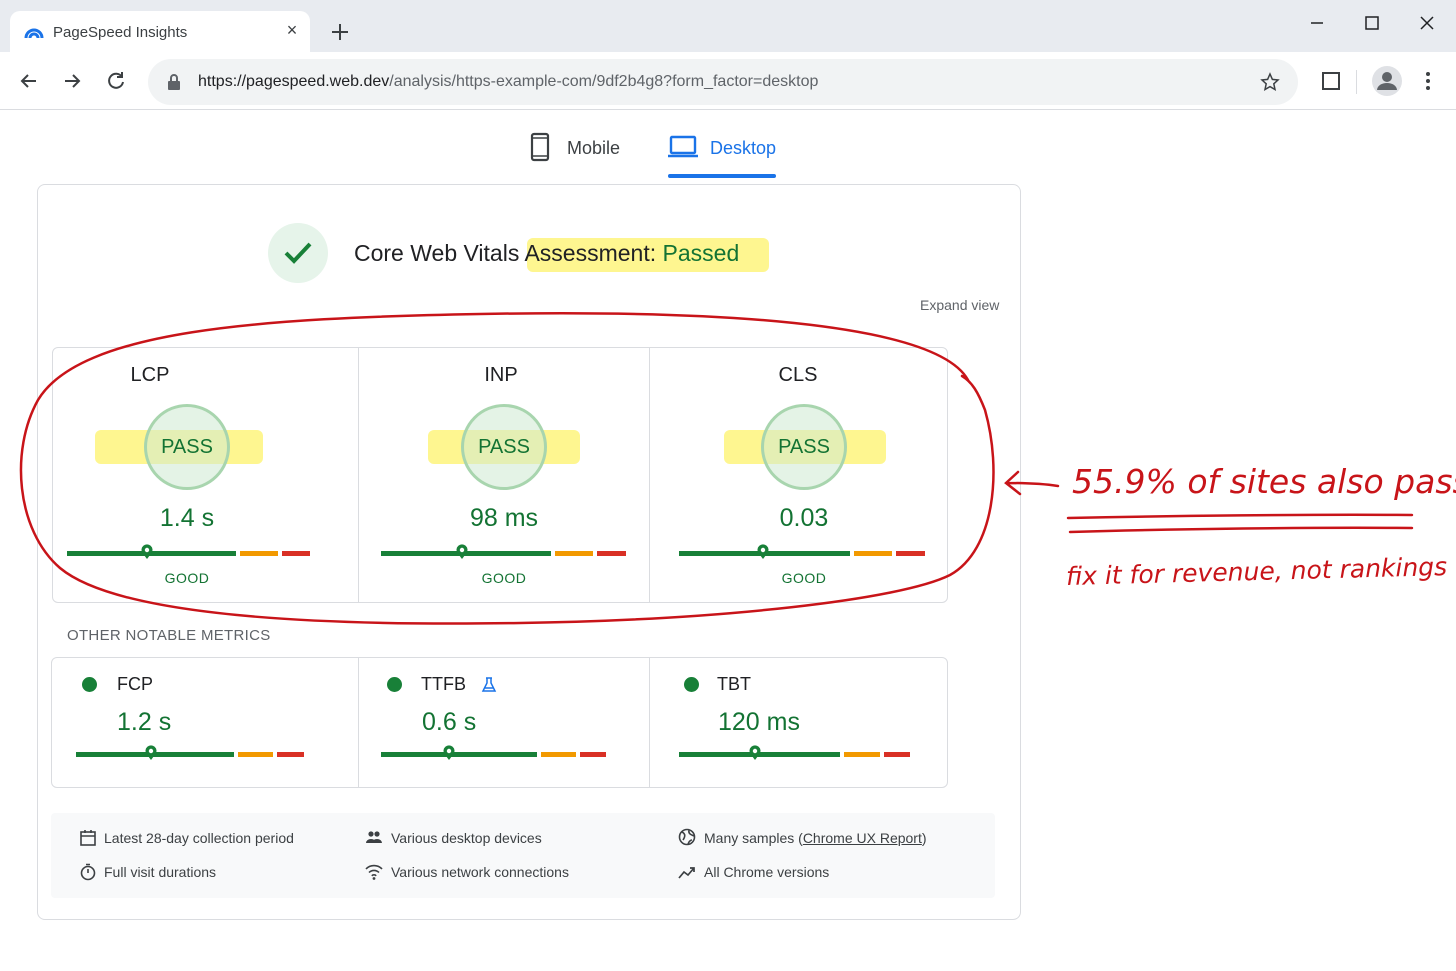  Describe the element at coordinates (1256, 571) in the screenshot. I see `annotation-line-2: fix it for revenue, not rankings` at that location.